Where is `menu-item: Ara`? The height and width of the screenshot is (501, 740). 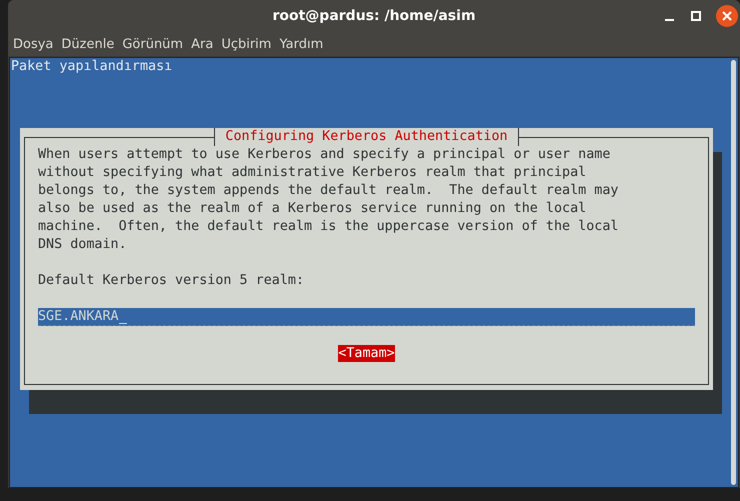 menu-item: Ara is located at coordinates (202, 44).